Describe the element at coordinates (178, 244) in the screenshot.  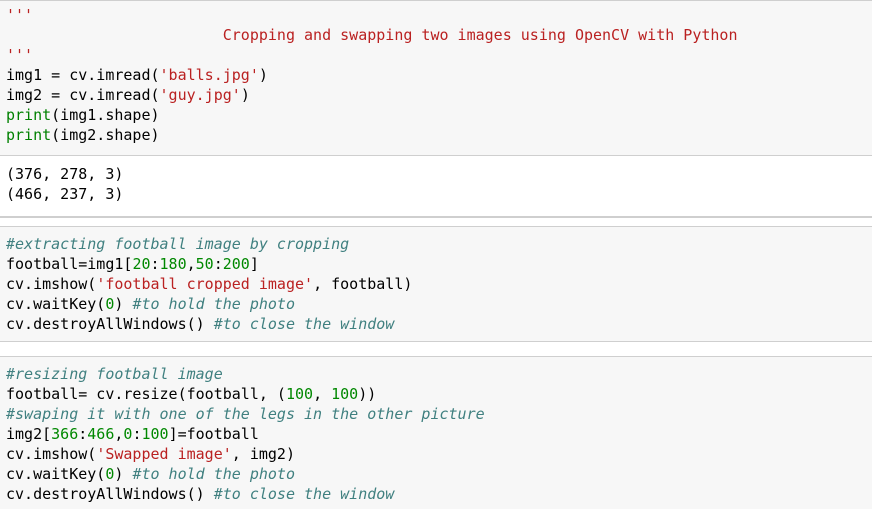
I see `code-comment: #extracting football image by cropping` at that location.